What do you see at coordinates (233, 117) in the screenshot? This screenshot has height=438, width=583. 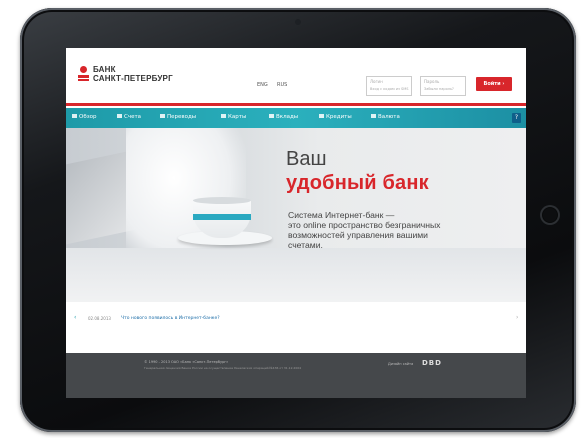 I see `nav-item-cards: Карты` at bounding box center [233, 117].